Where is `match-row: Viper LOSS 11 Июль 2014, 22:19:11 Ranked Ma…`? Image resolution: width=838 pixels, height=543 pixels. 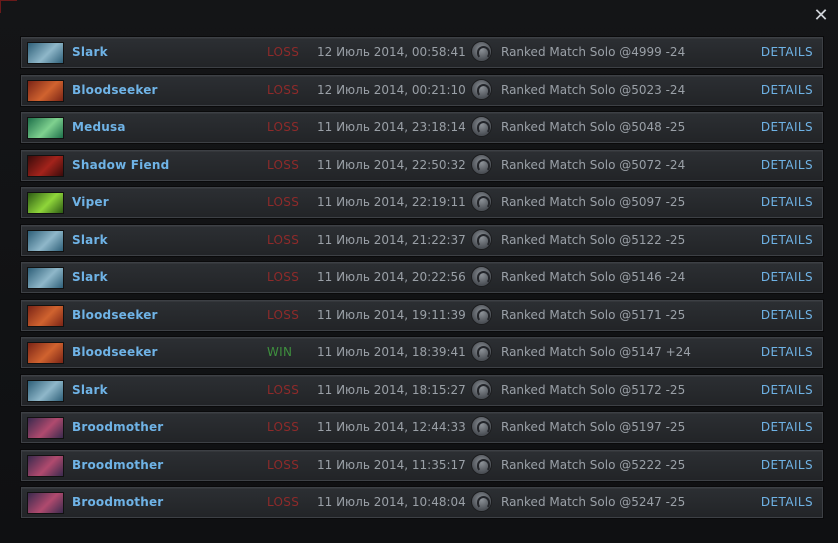
match-row: Viper LOSS 11 Июль 2014, 22:19:11 Ranked Ma… is located at coordinates (422, 202).